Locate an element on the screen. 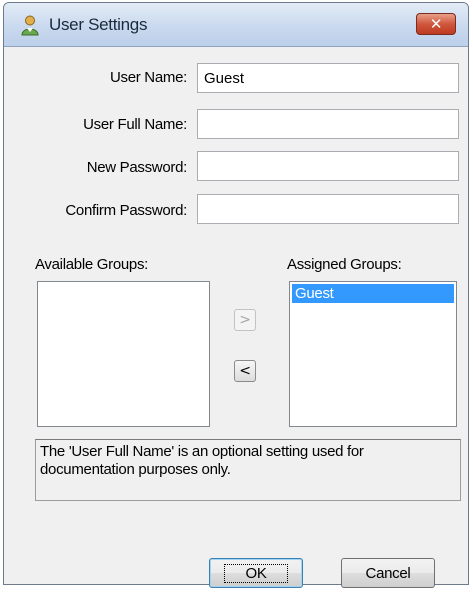 The image size is (473, 597). cancel-button-label: Cancel is located at coordinates (388, 573).